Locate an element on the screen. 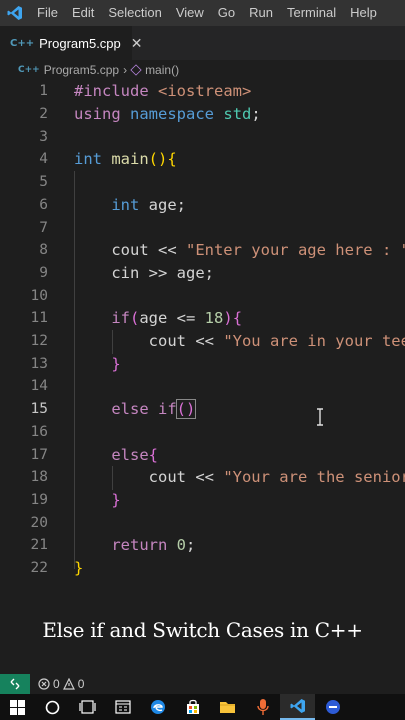 The image size is (405, 720). code-line: 17 else{ is located at coordinates (202, 454).